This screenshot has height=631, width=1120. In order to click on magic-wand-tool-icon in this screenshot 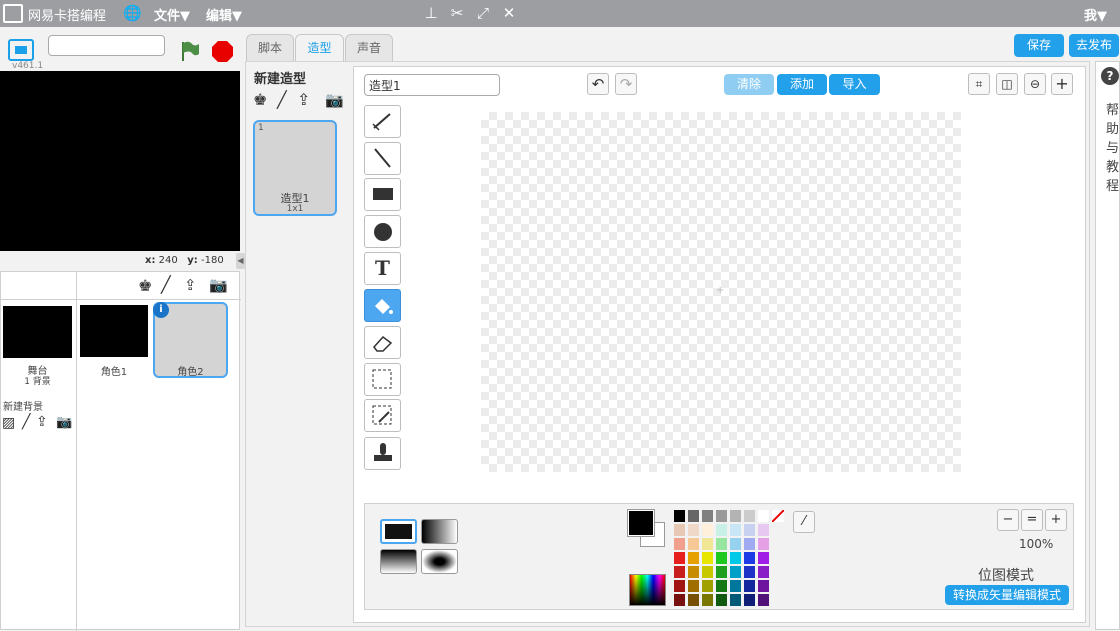, I will do `click(382, 415)`.